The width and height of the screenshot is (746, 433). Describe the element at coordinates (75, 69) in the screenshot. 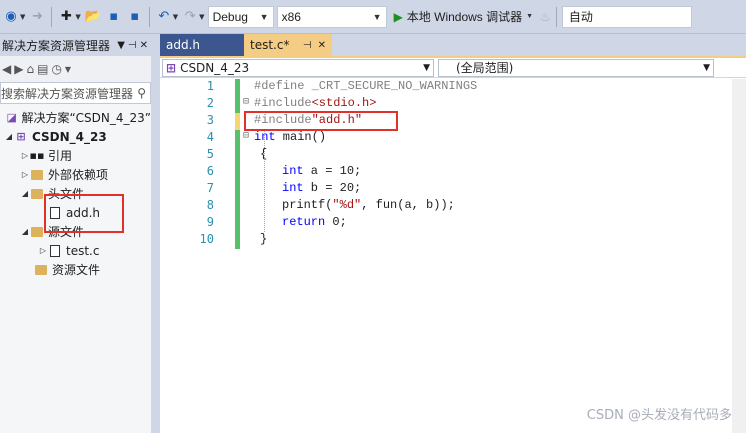

I see `solution-explorer-toolbar: ◀ ▶ ⌂ ▤ ◷ ▼` at that location.